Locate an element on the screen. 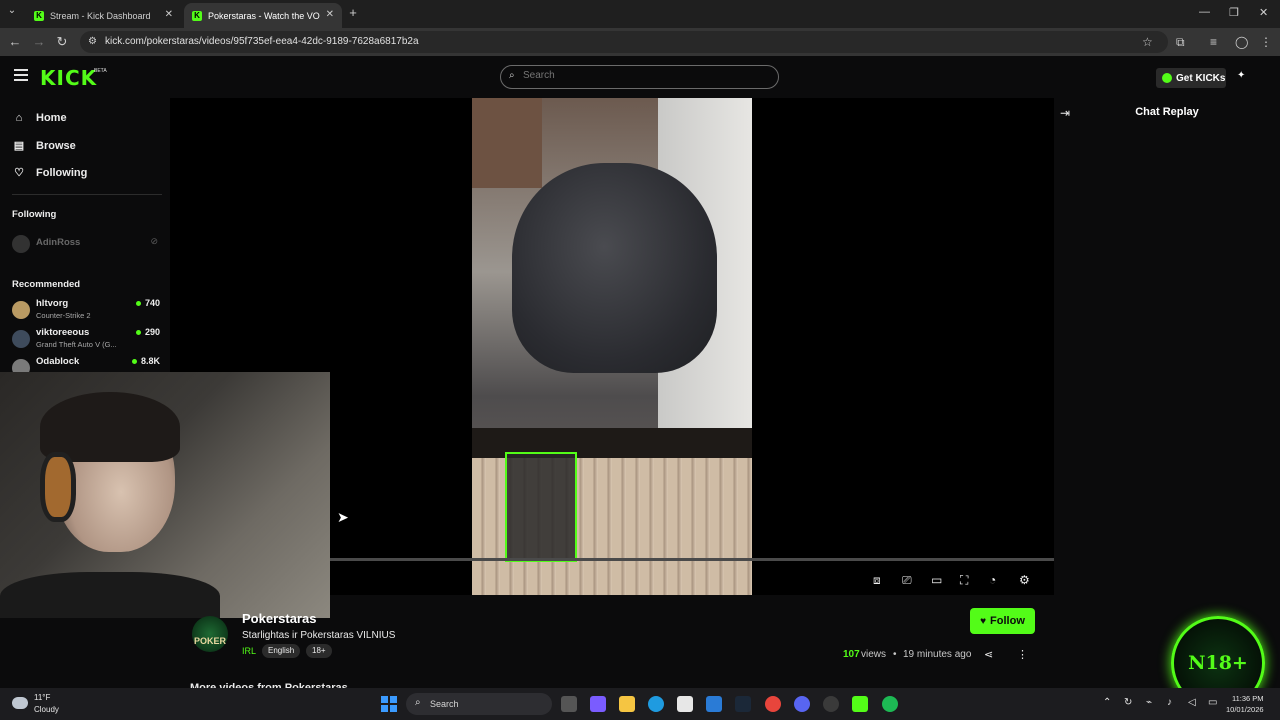 The height and width of the screenshot is (720, 1280). kick-logo: KICK is located at coordinates (68, 78).